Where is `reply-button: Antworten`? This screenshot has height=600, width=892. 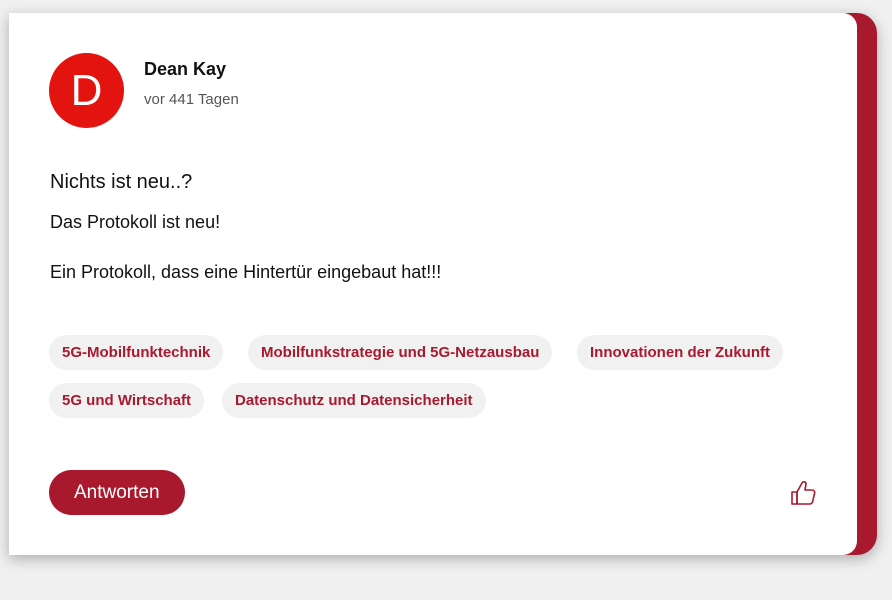
reply-button: Antworten is located at coordinates (117, 492).